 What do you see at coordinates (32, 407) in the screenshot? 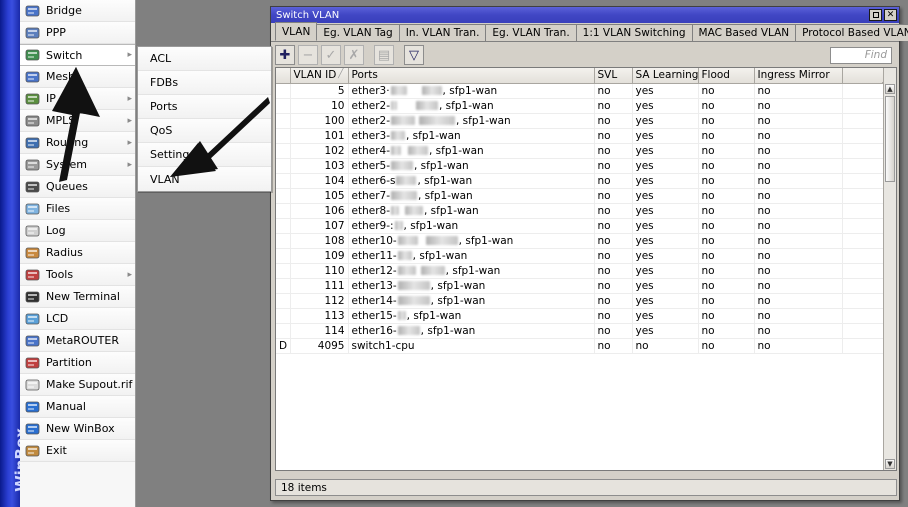
I see `manual-icon` at bounding box center [32, 407].